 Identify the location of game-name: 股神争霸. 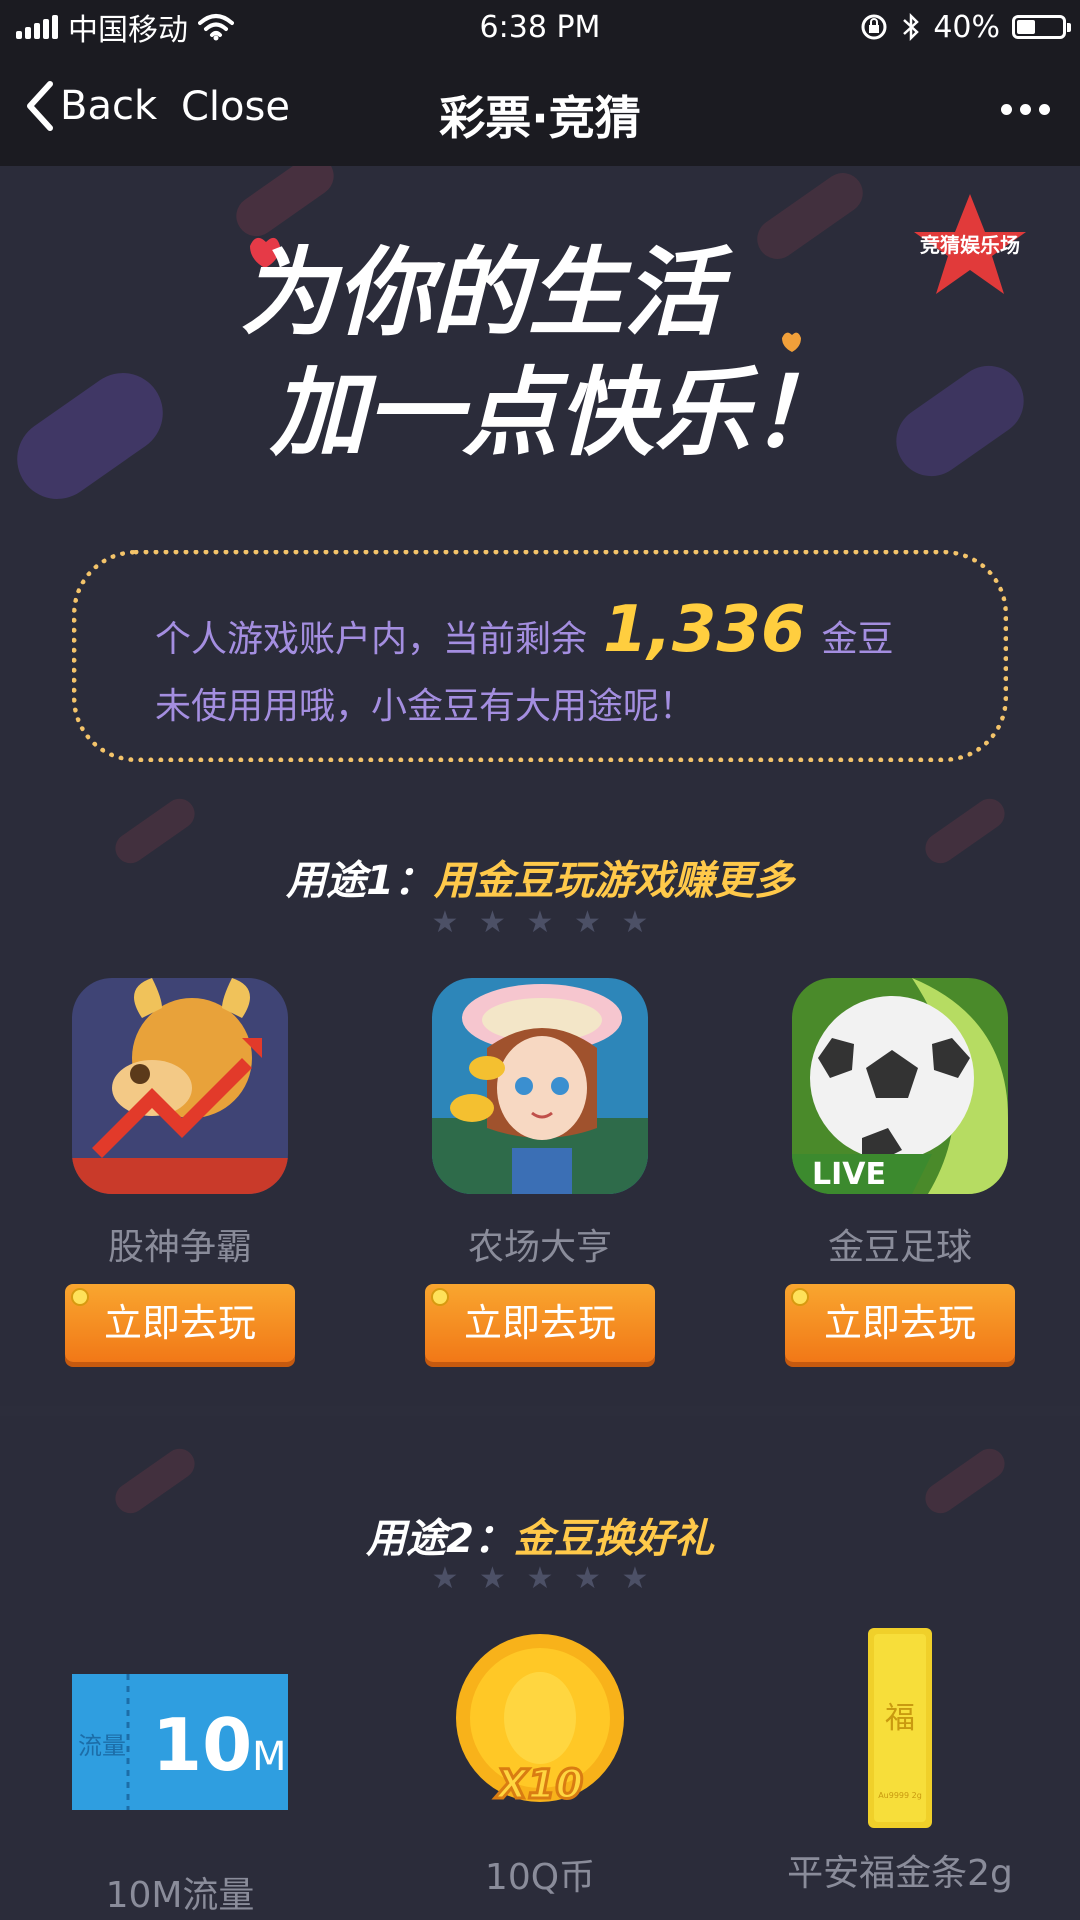
(179, 1247).